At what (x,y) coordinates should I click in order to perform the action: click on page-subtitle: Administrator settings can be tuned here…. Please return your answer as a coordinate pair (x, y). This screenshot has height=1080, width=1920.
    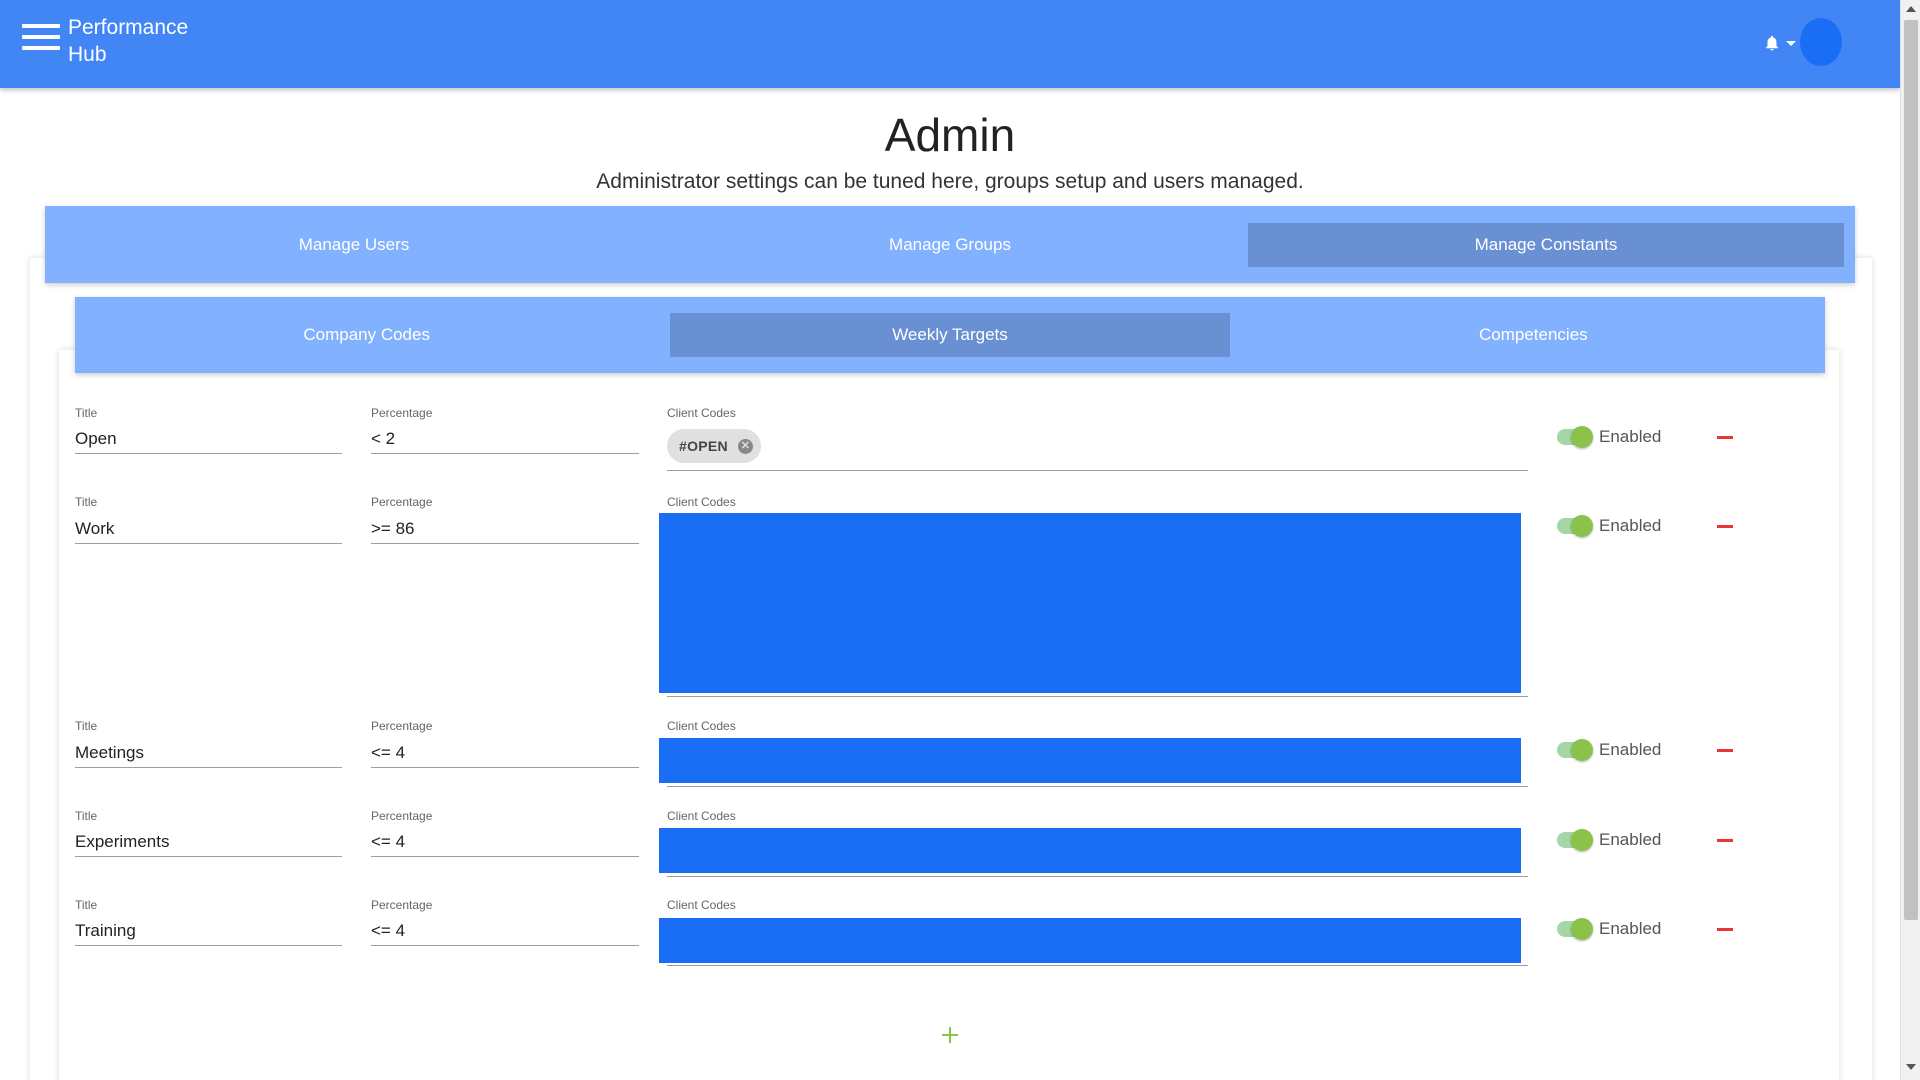
    Looking at the image, I should click on (950, 181).